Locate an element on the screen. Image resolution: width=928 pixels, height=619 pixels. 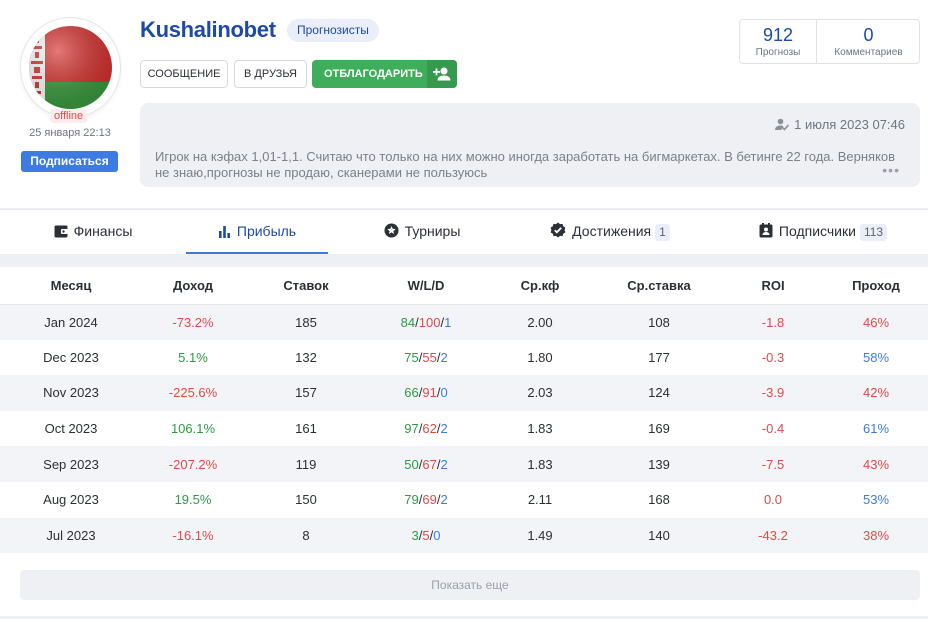
cell-income: -225.6% is located at coordinates (193, 393).